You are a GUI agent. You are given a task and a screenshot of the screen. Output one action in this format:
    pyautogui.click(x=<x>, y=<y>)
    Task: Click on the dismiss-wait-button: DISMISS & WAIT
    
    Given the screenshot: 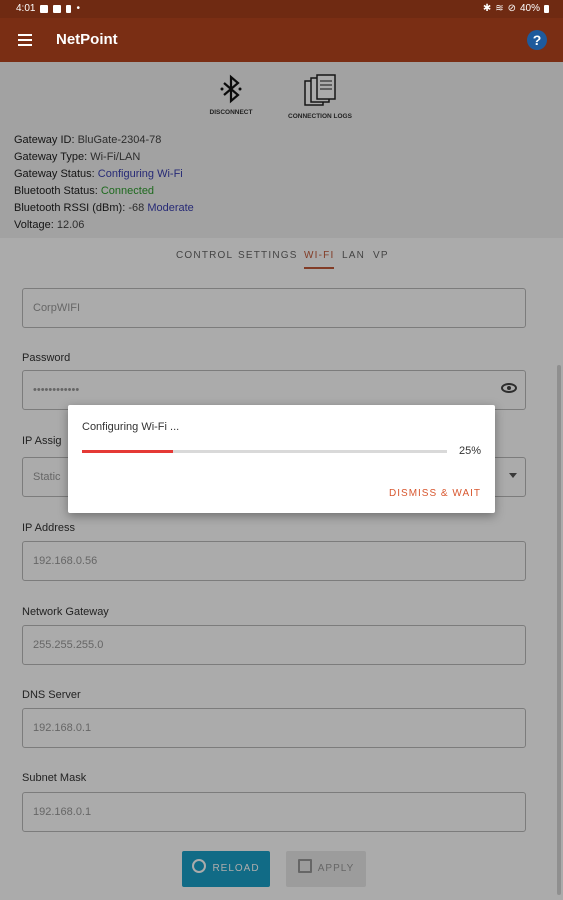 What is the action you would take?
    pyautogui.click(x=435, y=493)
    